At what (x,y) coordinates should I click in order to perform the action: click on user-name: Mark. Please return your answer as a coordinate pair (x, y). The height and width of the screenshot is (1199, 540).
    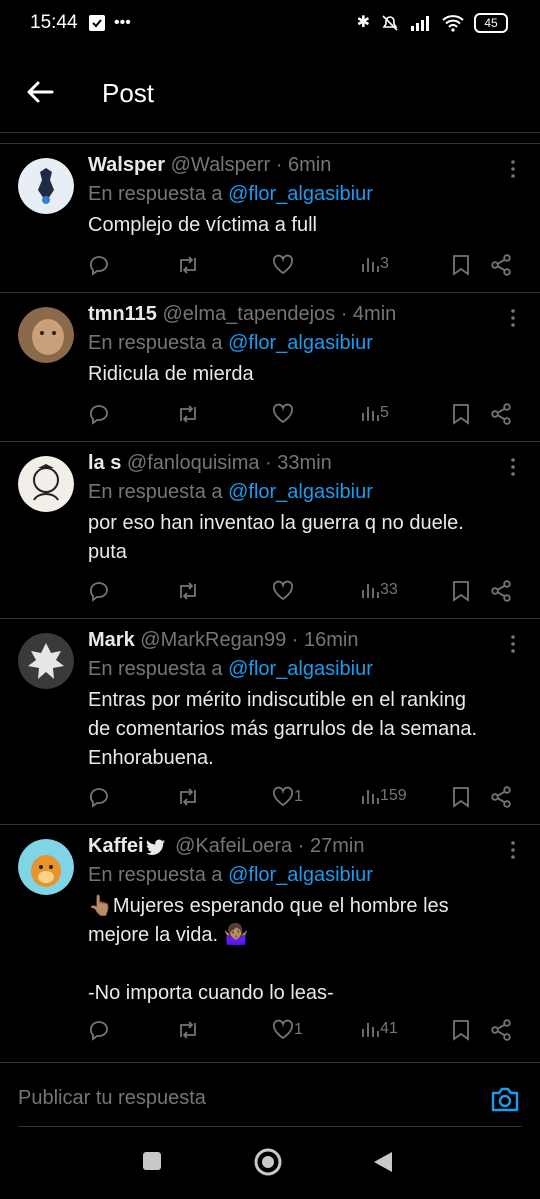
    Looking at the image, I should click on (111, 640).